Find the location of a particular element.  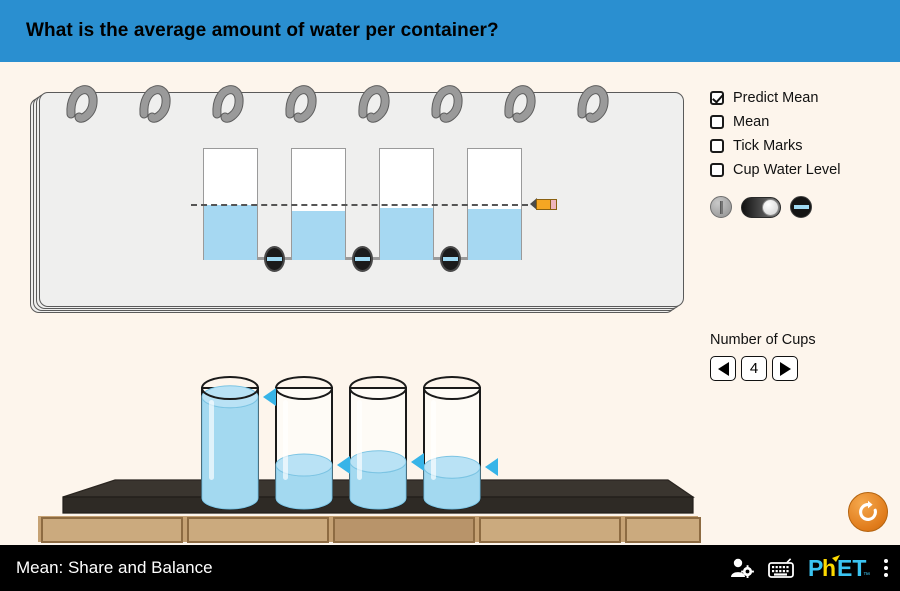

predict-mean-line is located at coordinates (359, 205).